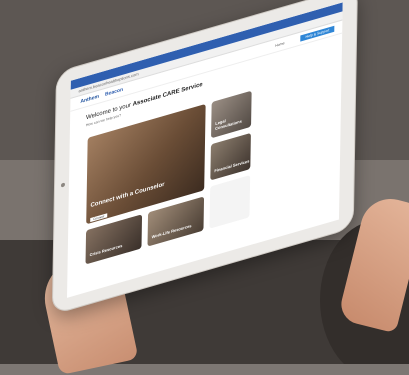 This screenshot has height=375, width=409. What do you see at coordinates (99, 218) in the screenshot?
I see `connect-button: Connect` at bounding box center [99, 218].